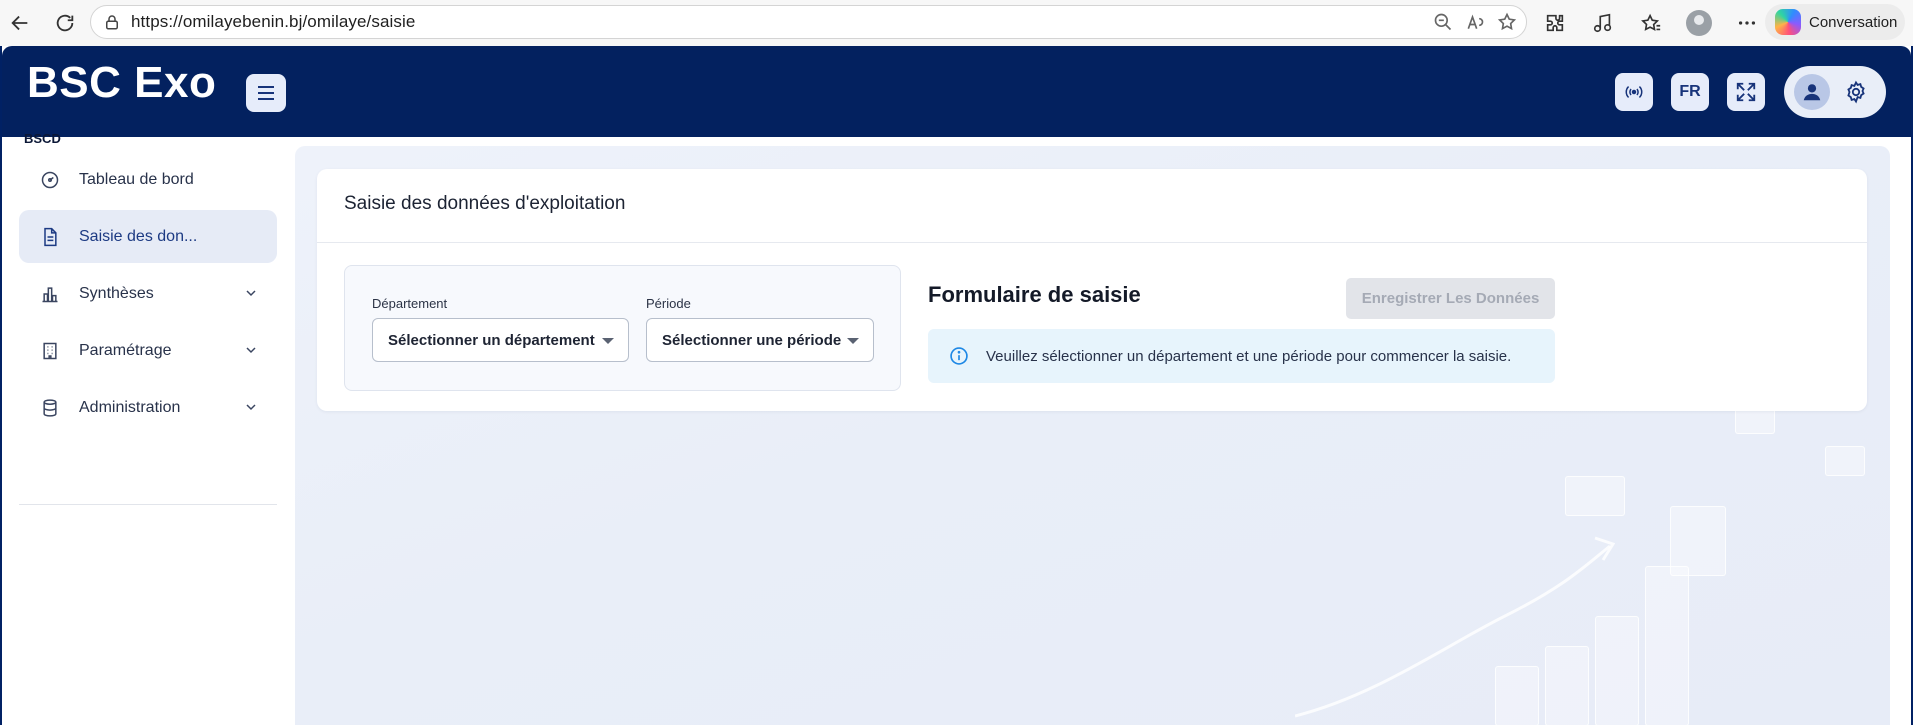 The height and width of the screenshot is (725, 1913). I want to click on sidebar-item-administration: Administration, so click(148, 407).